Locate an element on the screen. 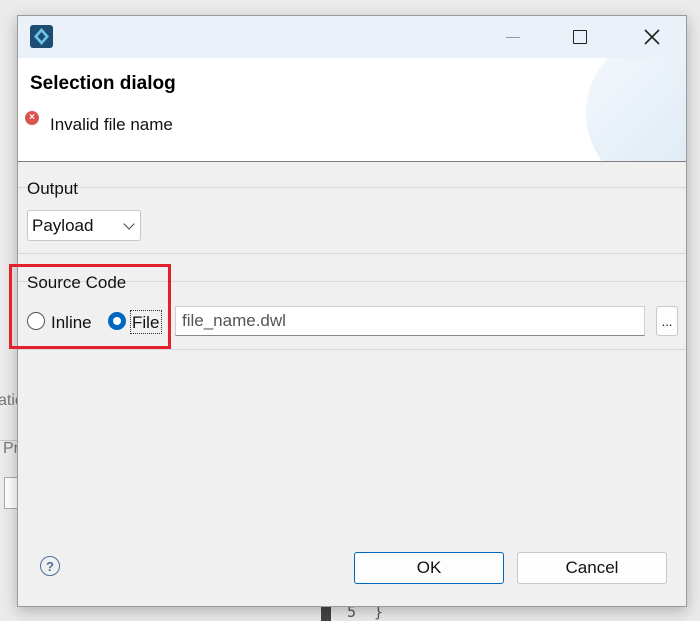  output-section-label: Output is located at coordinates (53, 188).